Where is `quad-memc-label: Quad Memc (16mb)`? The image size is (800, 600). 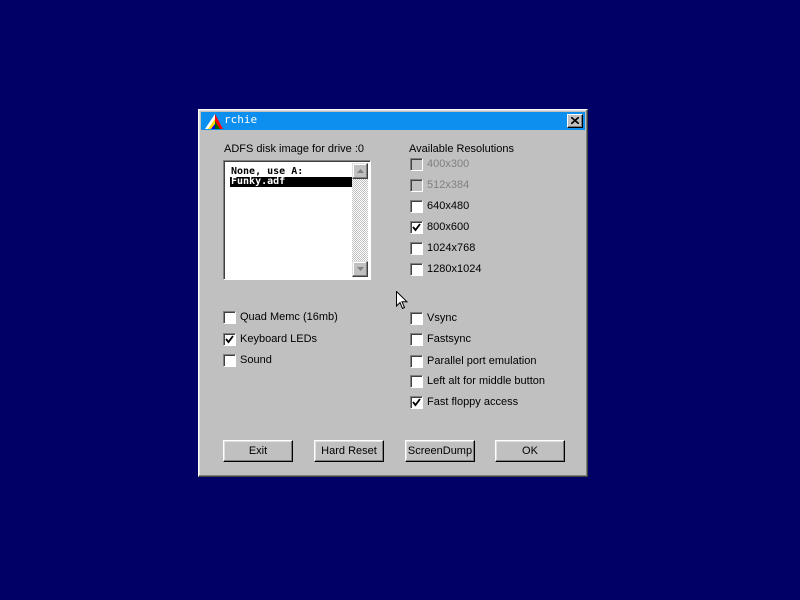
quad-memc-label: Quad Memc (16mb) is located at coordinates (289, 317).